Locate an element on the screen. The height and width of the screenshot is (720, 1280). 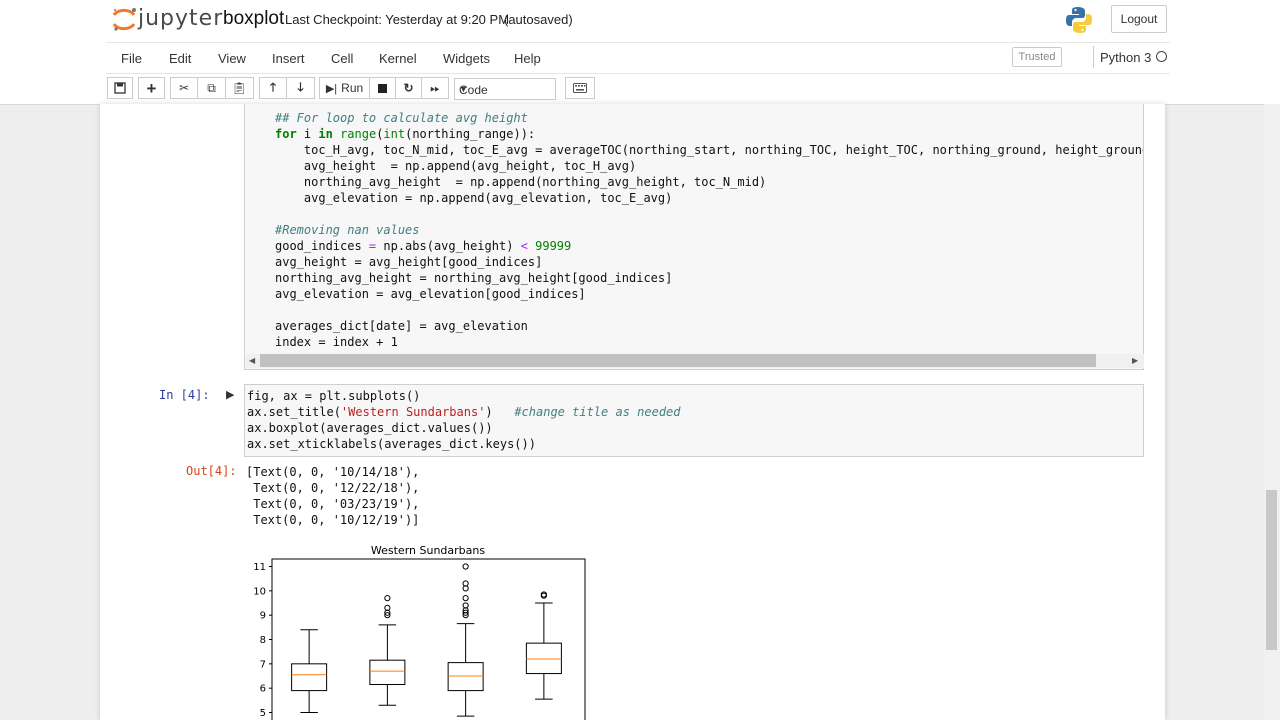
y-axis: 5 6 7 8 9 10 11 is located at coordinates (262, 640).